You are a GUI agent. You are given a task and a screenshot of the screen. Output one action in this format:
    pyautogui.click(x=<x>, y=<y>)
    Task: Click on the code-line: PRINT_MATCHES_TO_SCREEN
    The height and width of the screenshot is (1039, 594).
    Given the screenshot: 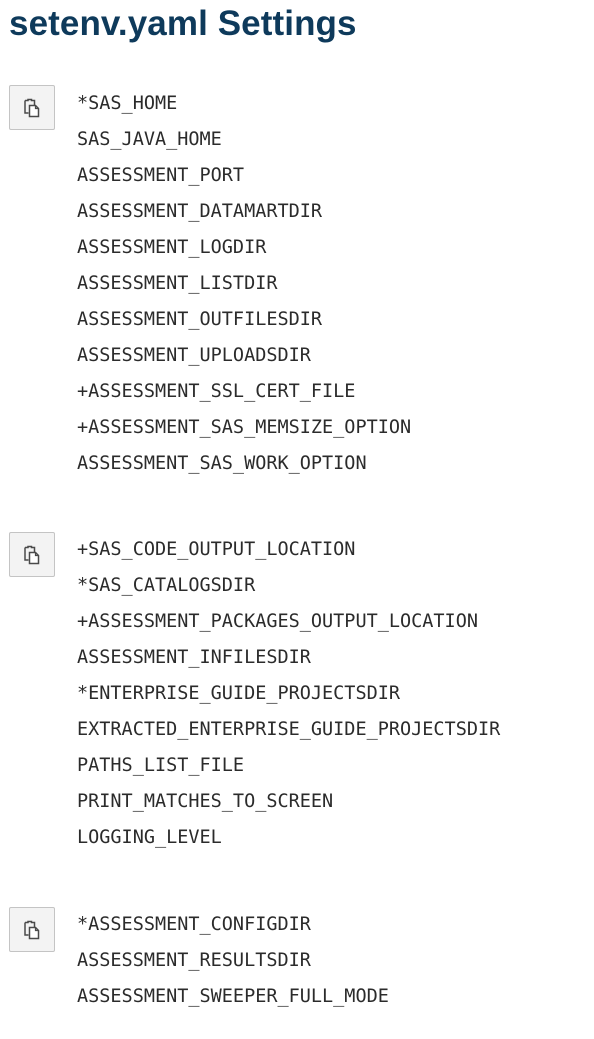 What is the action you would take?
    pyautogui.click(x=205, y=801)
    